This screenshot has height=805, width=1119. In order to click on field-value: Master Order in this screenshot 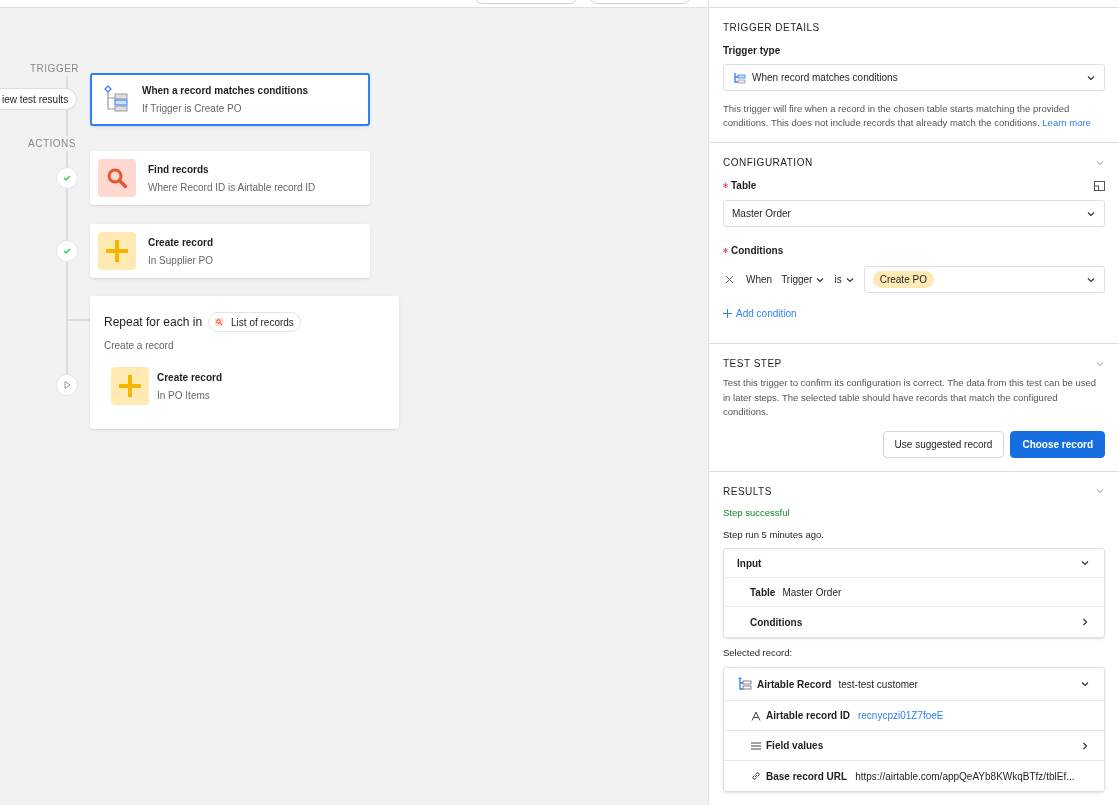, I will do `click(812, 592)`.